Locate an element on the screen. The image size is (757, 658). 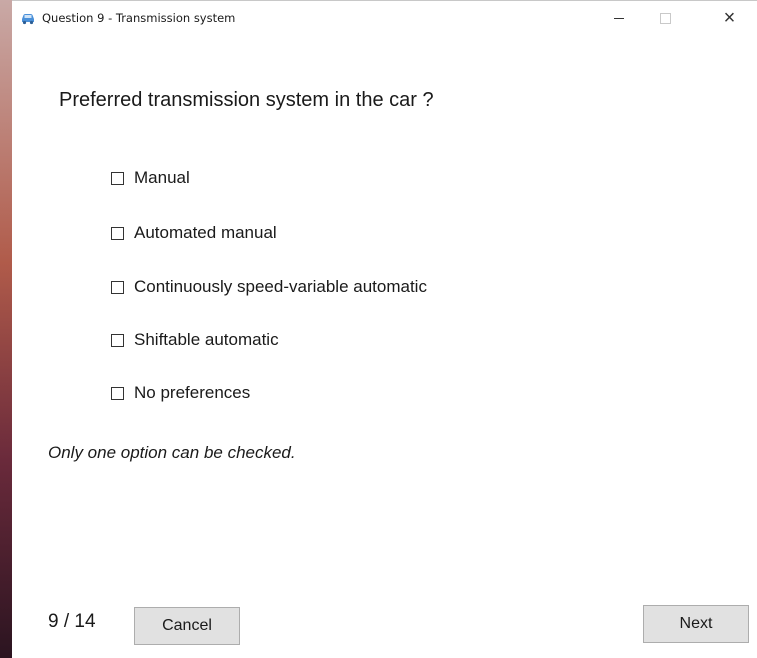
option-label: Continuously speed-variable automatic is located at coordinates (280, 287).